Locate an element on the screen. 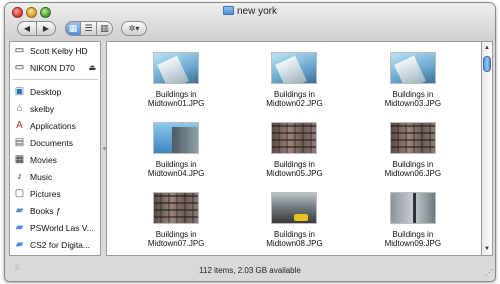 This screenshot has width=500, height=284. sidebar-item-label: skelby is located at coordinates (42, 108).